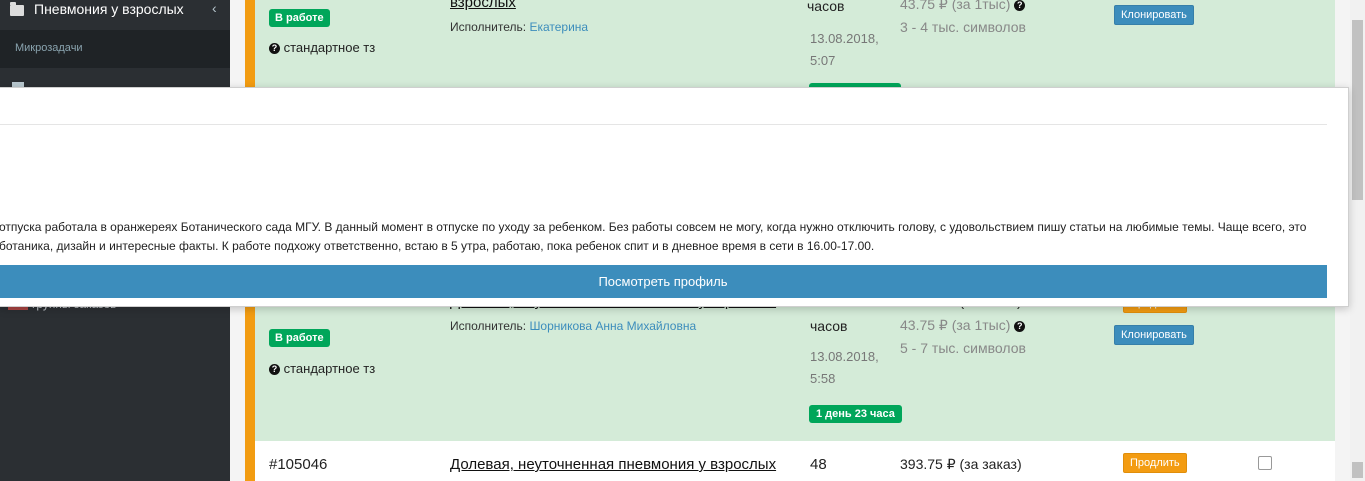 The width and height of the screenshot is (1365, 481). Describe the element at coordinates (1357, 240) in the screenshot. I see `page-scrollbar` at that location.